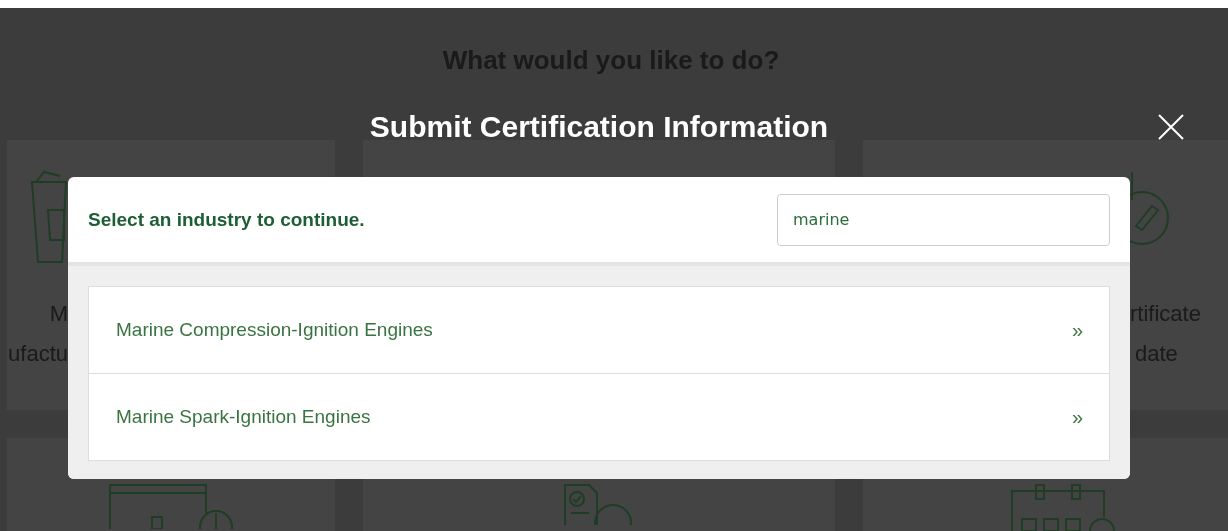 Image resolution: width=1228 pixels, height=531 pixels. I want to click on result-item: Marine Compression-Ignition Engines », so click(599, 330).